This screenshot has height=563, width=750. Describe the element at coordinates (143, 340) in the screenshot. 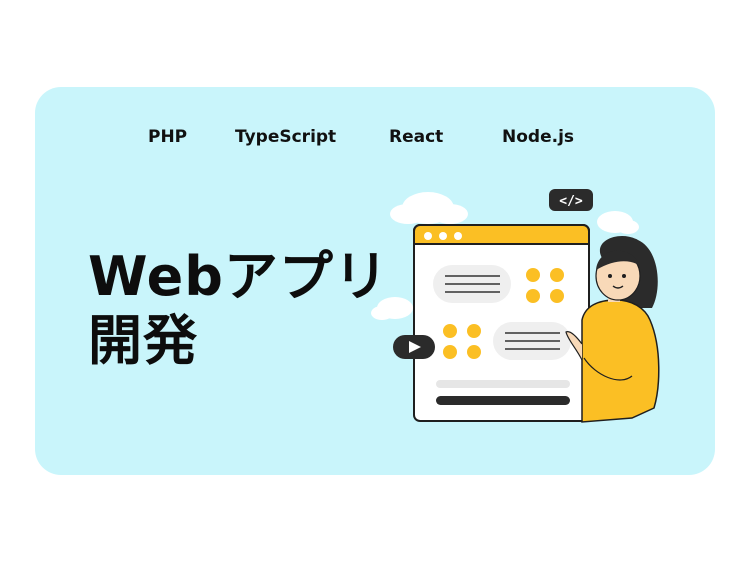

I see `headline-line2: 開発` at that location.